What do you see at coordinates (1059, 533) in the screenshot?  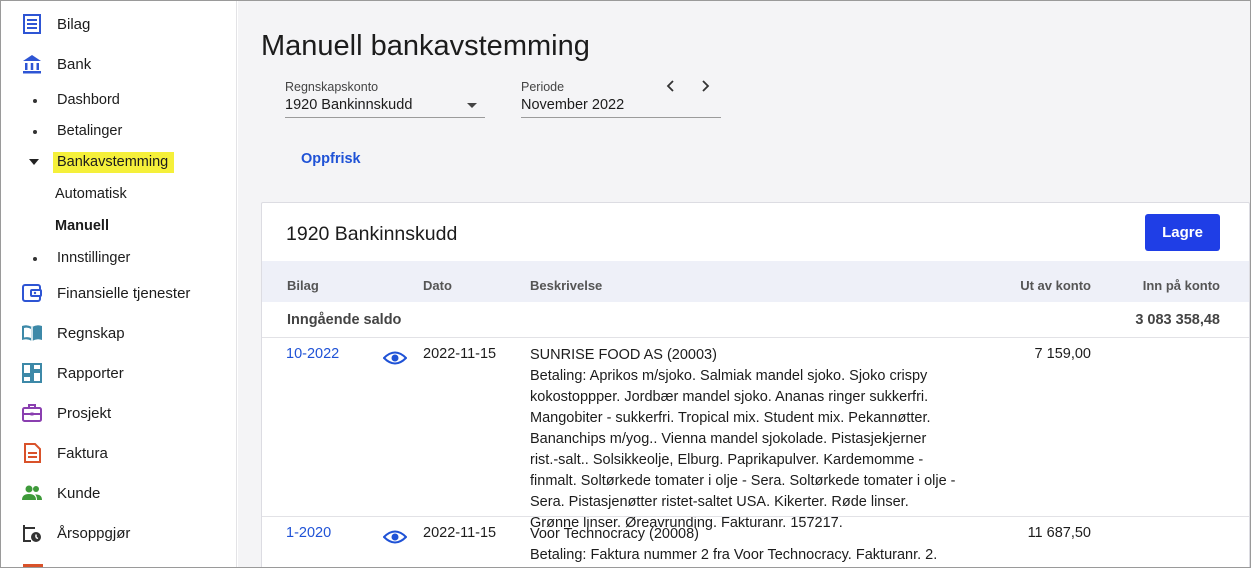 I see `amount-out-cell: 11 687,50` at bounding box center [1059, 533].